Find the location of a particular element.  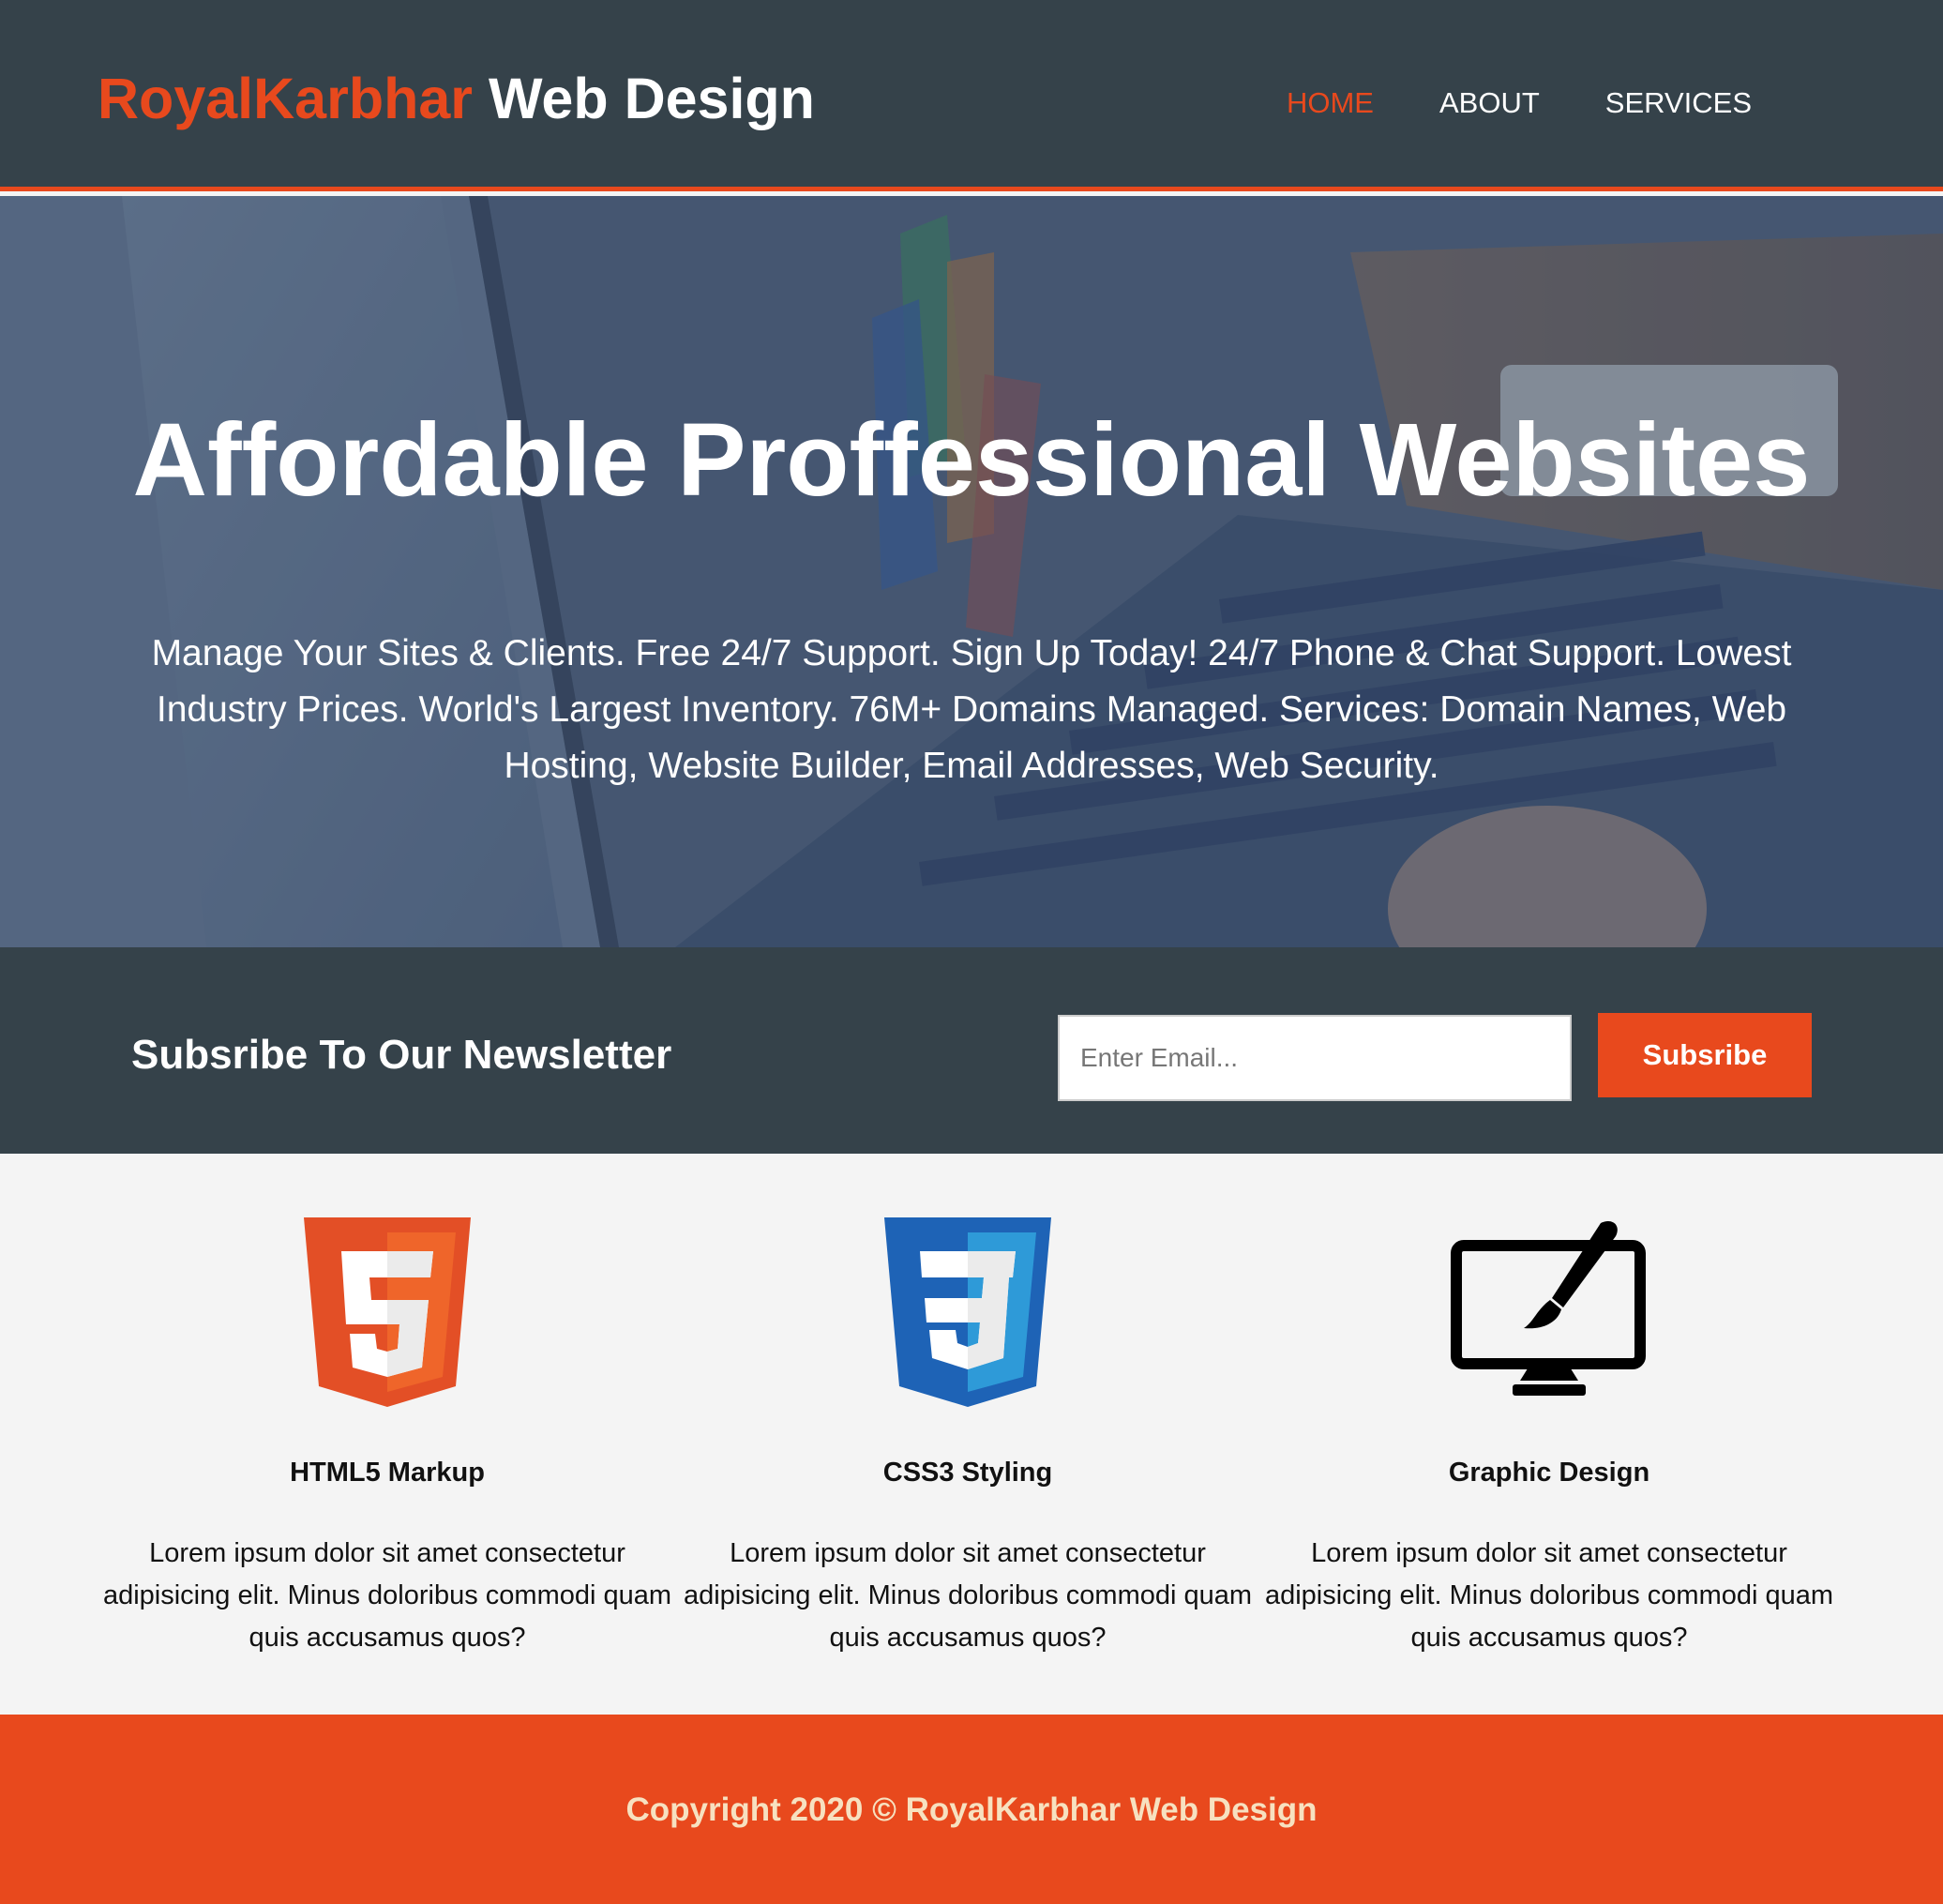

copyright-text: Copyright 2020 © RoyalKarbhar Web Design is located at coordinates (971, 1809).